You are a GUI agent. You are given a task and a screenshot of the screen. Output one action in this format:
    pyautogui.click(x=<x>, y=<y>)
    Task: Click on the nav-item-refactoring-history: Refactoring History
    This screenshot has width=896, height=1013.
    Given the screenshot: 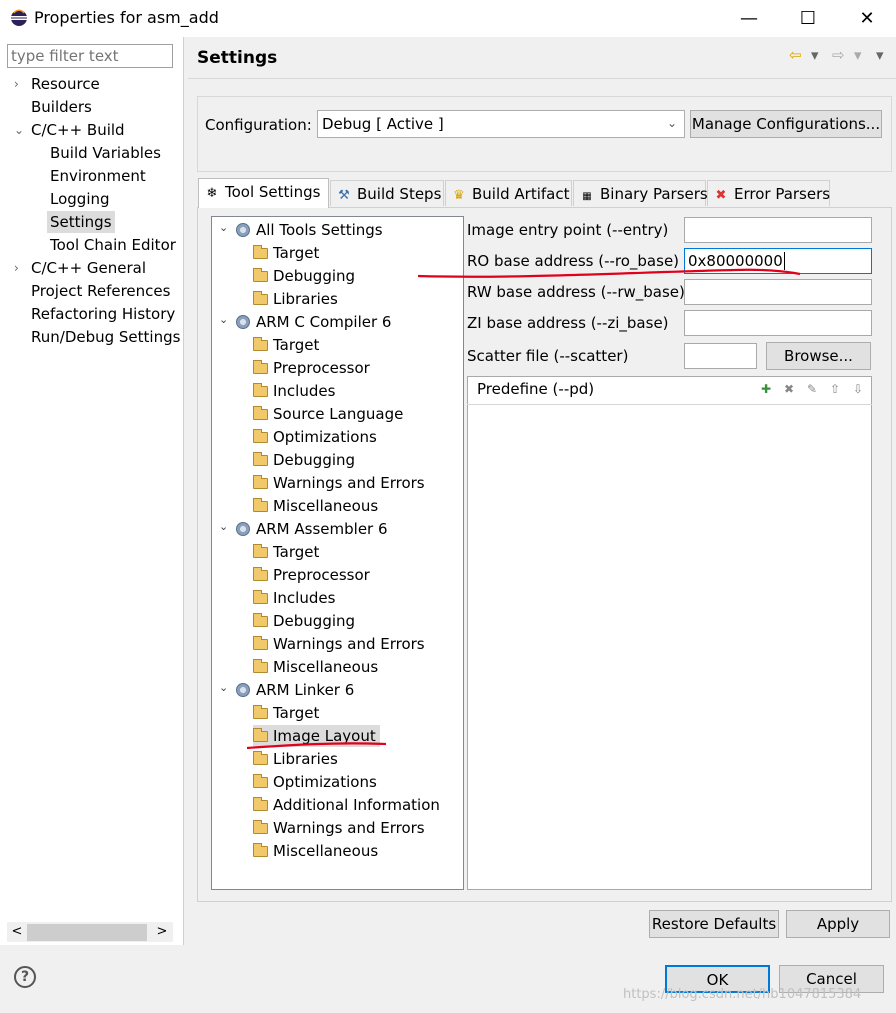 What is the action you would take?
    pyautogui.click(x=103, y=314)
    